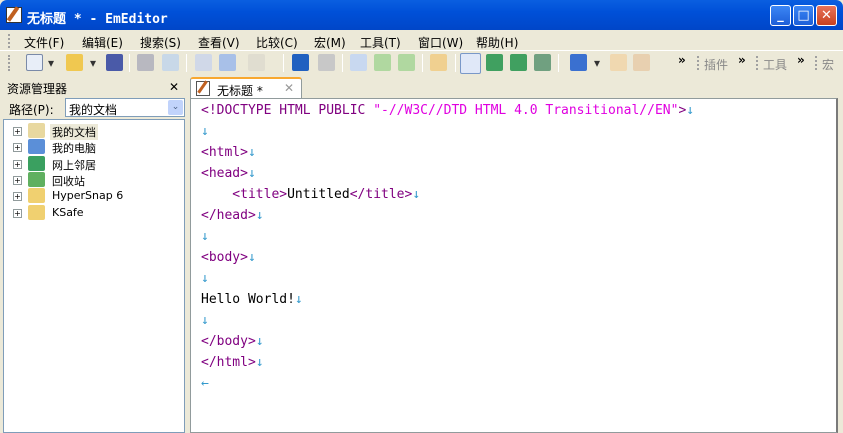  I want to click on editor-line: </html>↓, so click(232, 362).